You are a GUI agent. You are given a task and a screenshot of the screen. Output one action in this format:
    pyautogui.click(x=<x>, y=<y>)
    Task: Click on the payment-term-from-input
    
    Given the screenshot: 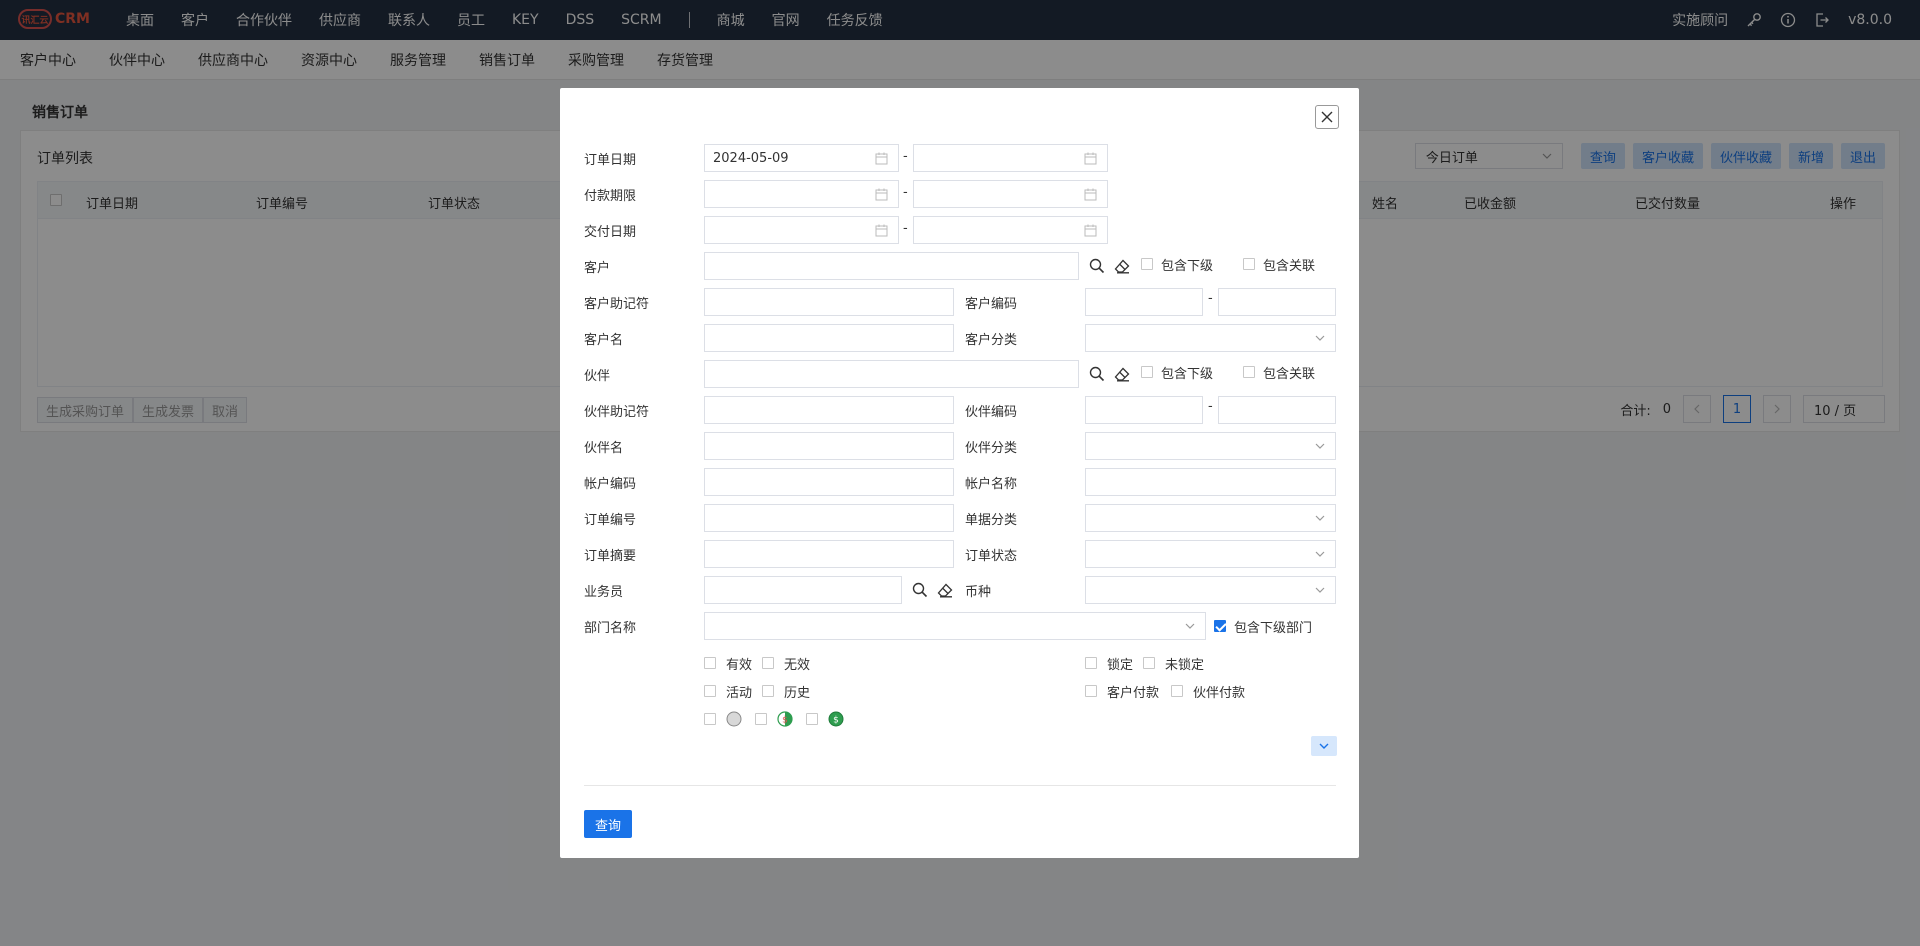 What is the action you would take?
    pyautogui.click(x=801, y=194)
    